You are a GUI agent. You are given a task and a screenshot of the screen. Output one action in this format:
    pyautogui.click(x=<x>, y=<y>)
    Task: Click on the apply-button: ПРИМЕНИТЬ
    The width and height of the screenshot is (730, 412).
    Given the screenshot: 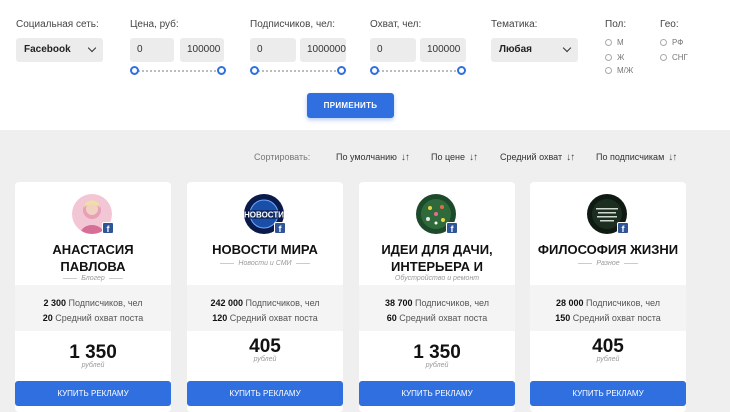 What is the action you would take?
    pyautogui.click(x=350, y=105)
    